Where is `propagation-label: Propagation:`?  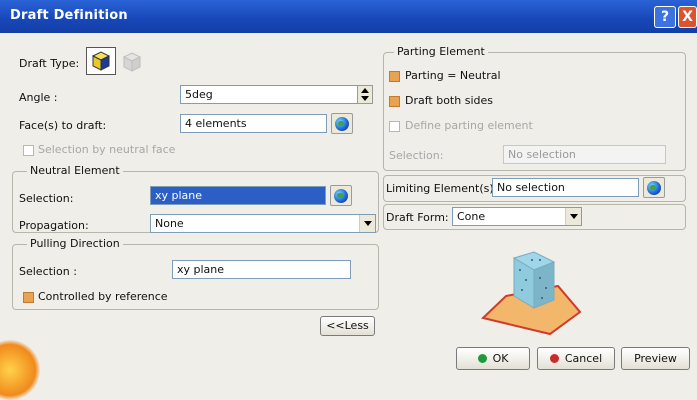 propagation-label: Propagation: is located at coordinates (54, 225).